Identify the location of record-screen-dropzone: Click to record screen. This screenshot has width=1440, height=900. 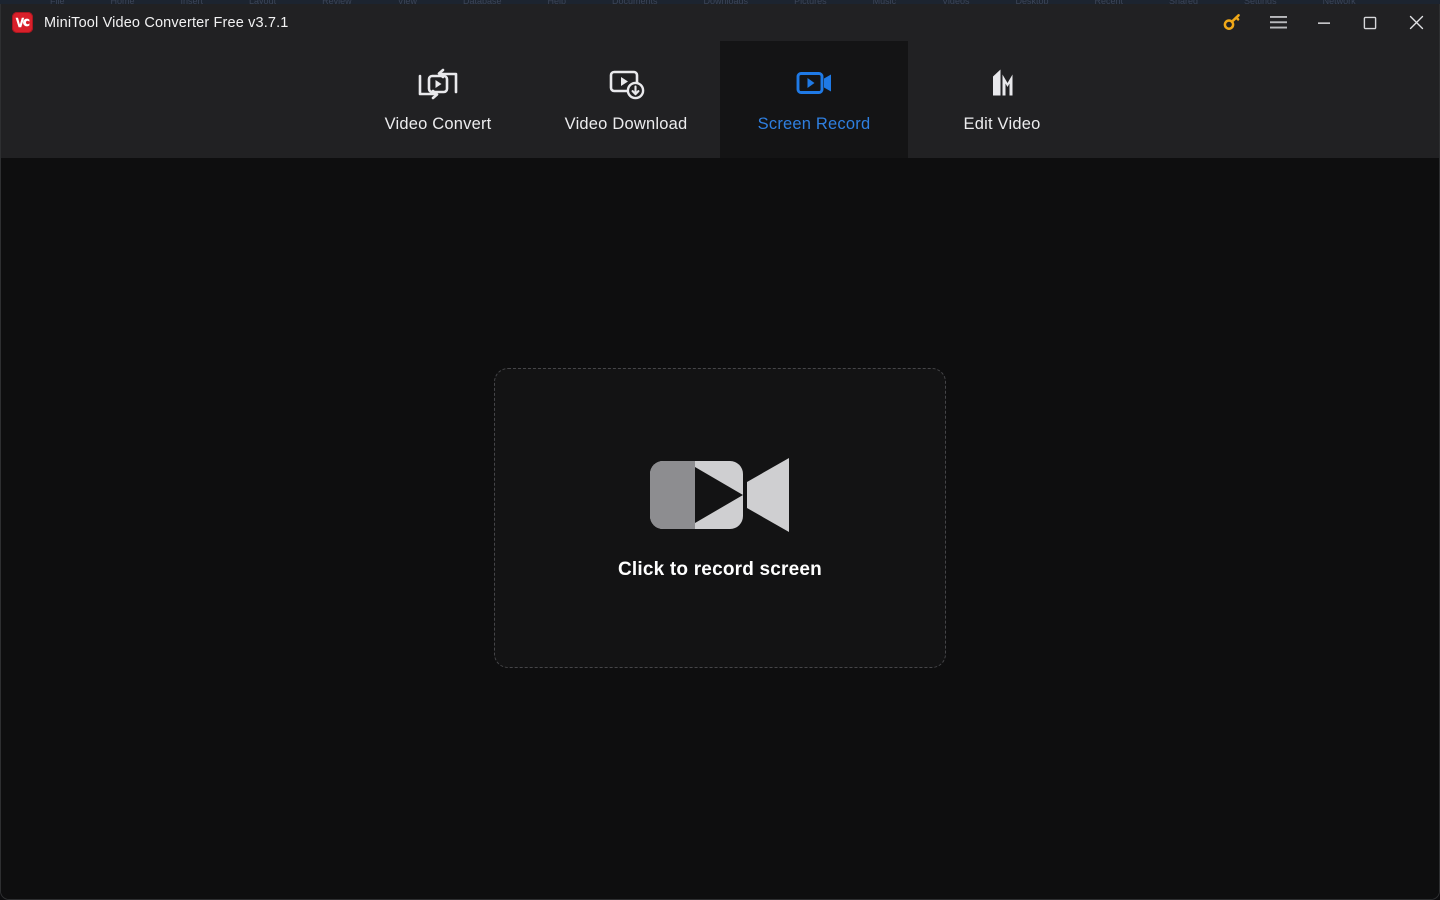
(720, 517).